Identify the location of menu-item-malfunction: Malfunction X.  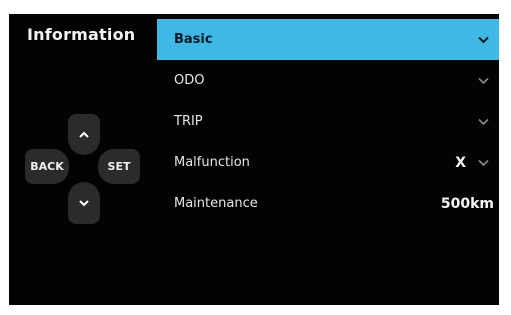
(328, 162).